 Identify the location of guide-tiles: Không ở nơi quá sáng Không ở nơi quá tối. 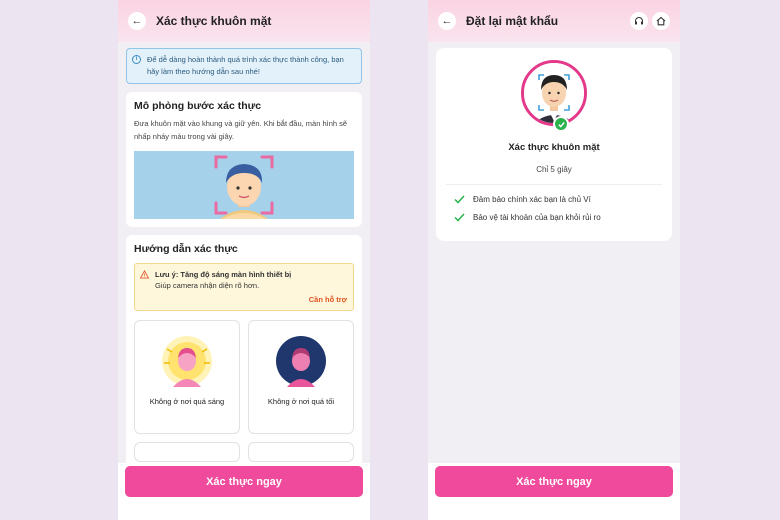
(244, 391).